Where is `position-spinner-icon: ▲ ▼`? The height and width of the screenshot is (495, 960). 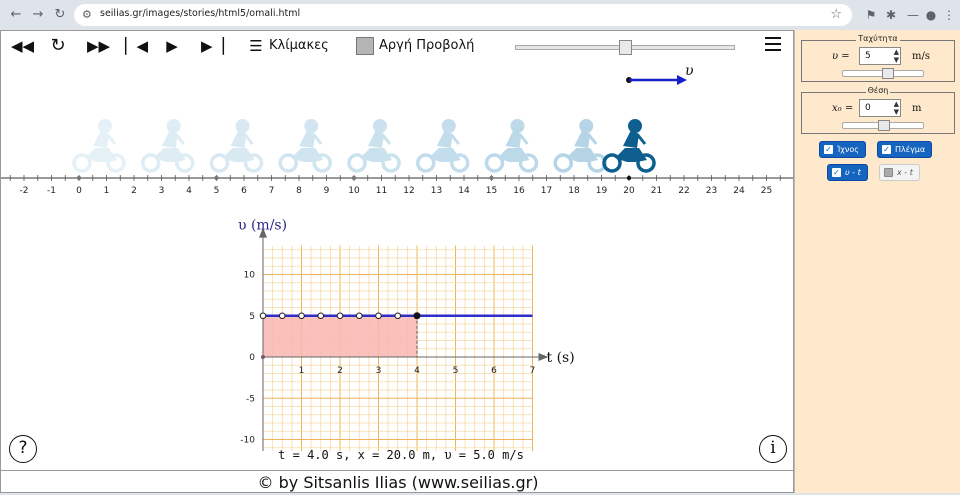
position-spinner-icon: ▲ ▼ is located at coordinates (896, 108).